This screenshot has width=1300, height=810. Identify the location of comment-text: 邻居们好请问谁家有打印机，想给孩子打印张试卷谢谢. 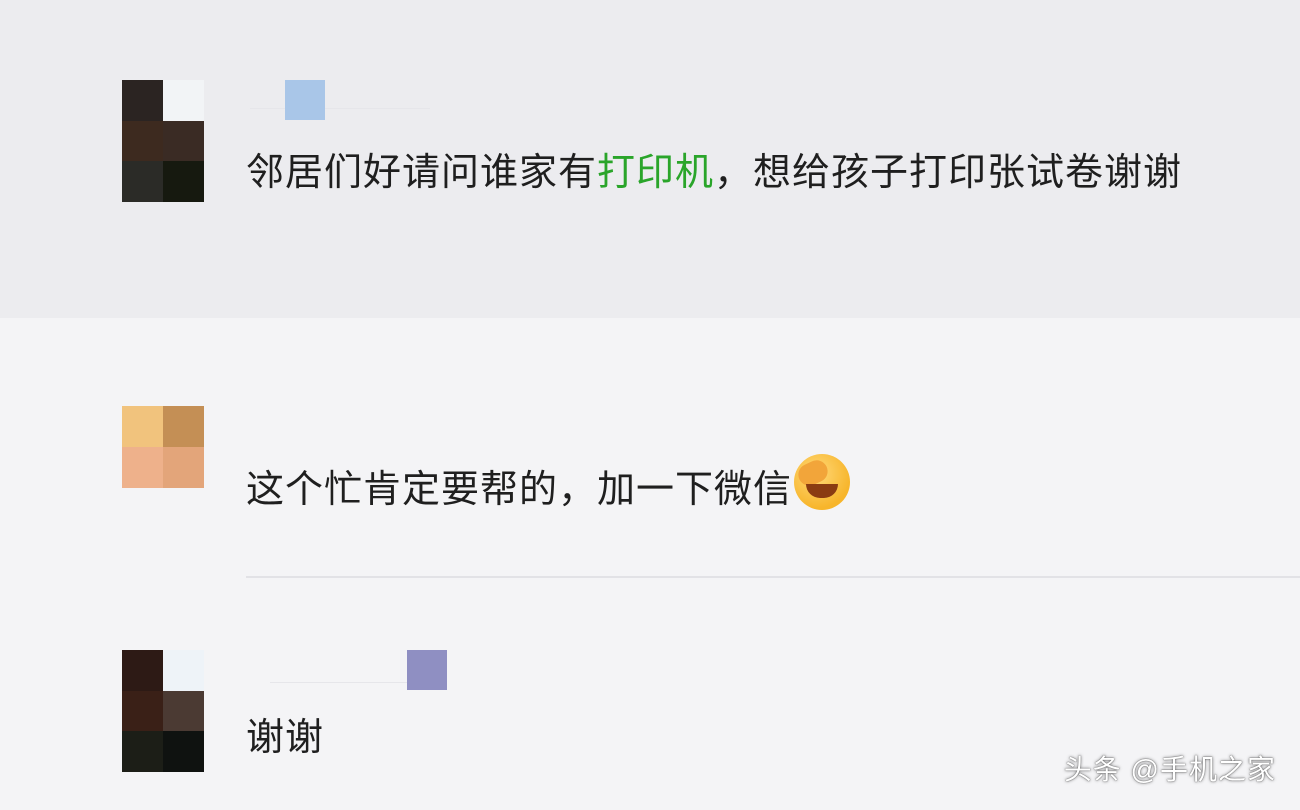
(714, 172).